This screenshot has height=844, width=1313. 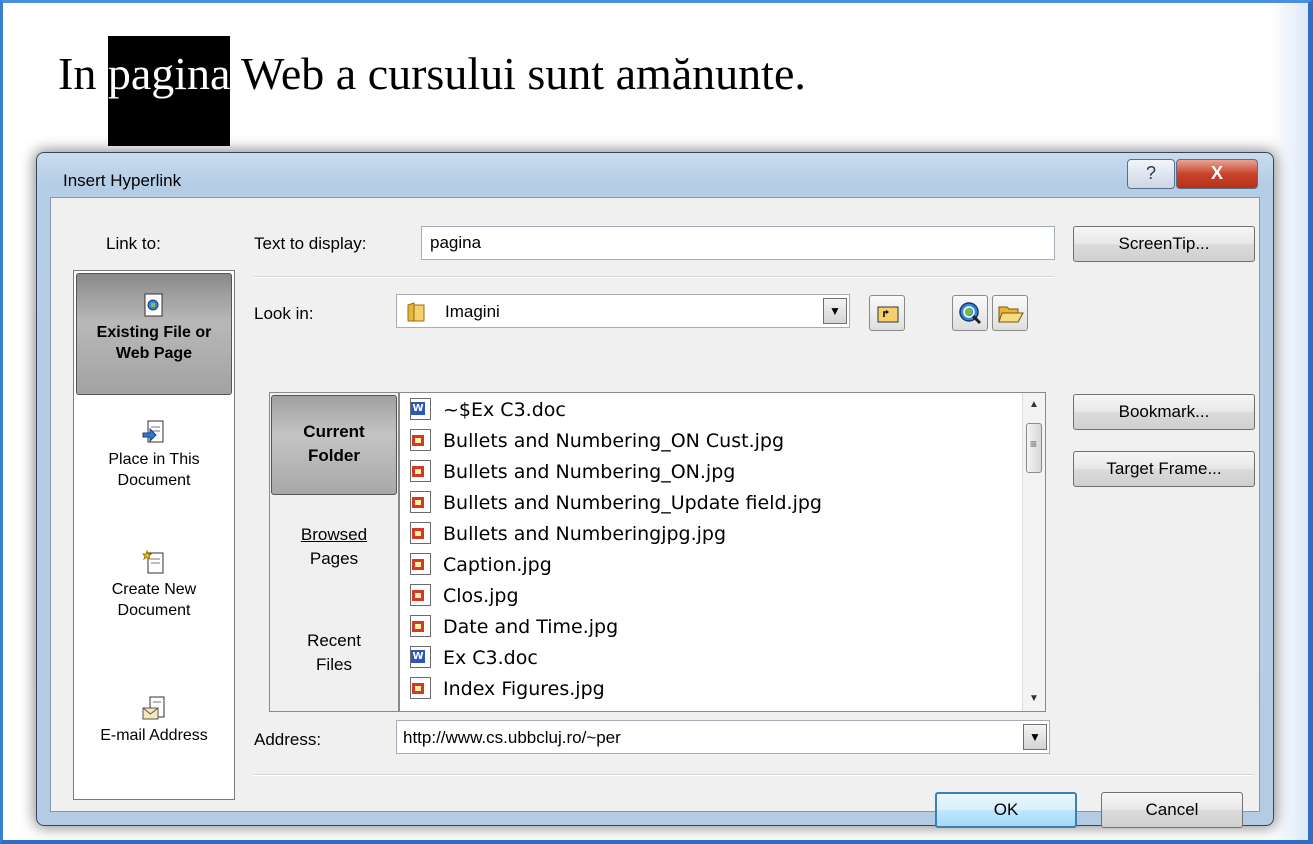 I want to click on slide-heading: In pagina Web a cursului sunt amănunte., so click(x=432, y=91).